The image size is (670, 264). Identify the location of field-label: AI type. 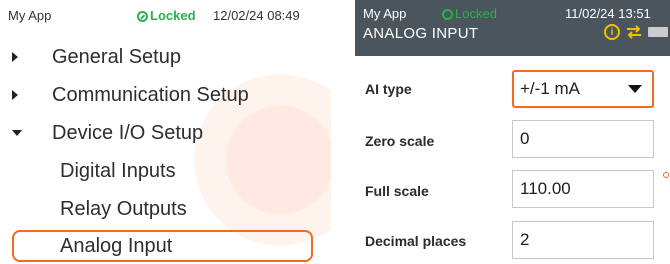
(388, 89).